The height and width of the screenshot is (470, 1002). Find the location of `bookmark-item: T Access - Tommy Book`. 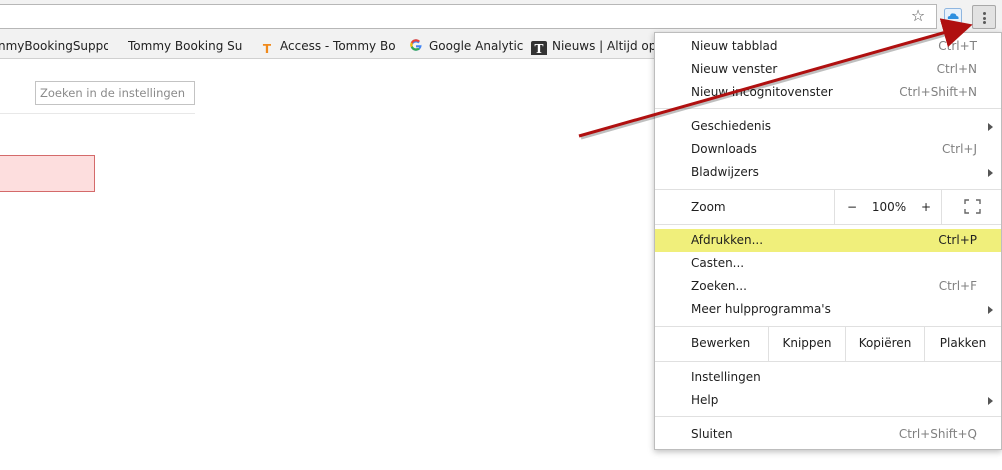

bookmark-item: T Access - Tommy Book is located at coordinates (327, 46).